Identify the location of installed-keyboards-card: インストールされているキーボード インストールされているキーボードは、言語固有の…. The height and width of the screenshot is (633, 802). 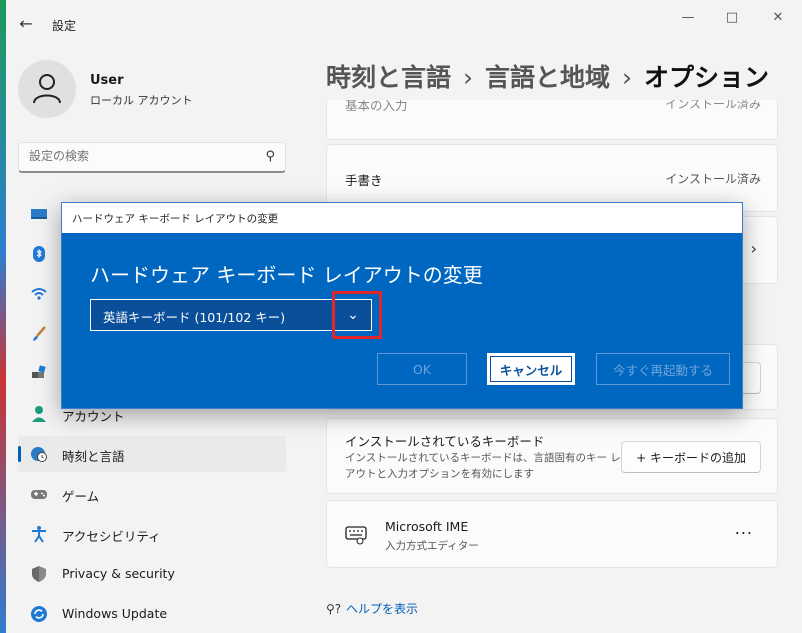
(552, 456).